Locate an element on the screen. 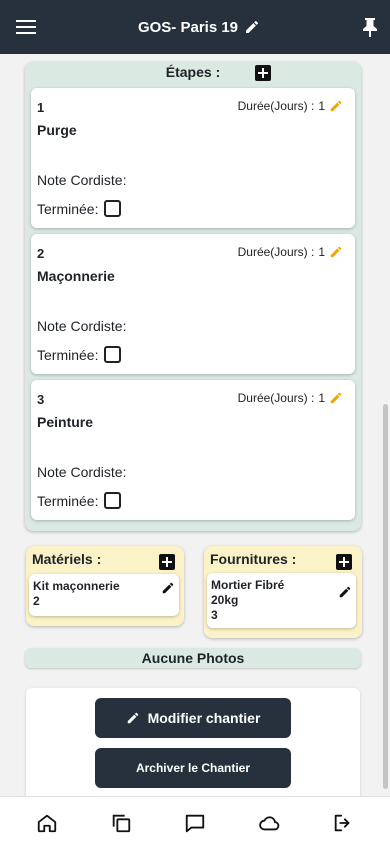  step-number: 2 is located at coordinates (41, 253).